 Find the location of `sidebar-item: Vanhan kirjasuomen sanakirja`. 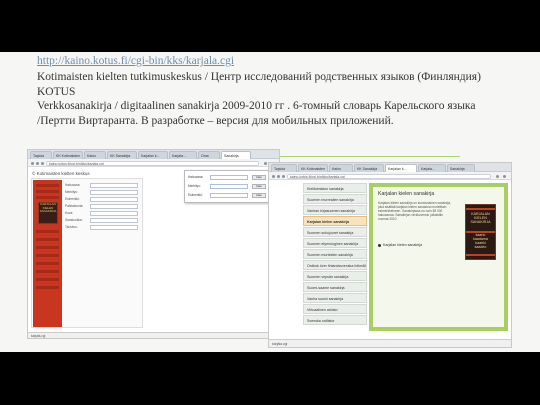

sidebar-item: Vanhan kirjasuomen sanakirja is located at coordinates (335, 210).